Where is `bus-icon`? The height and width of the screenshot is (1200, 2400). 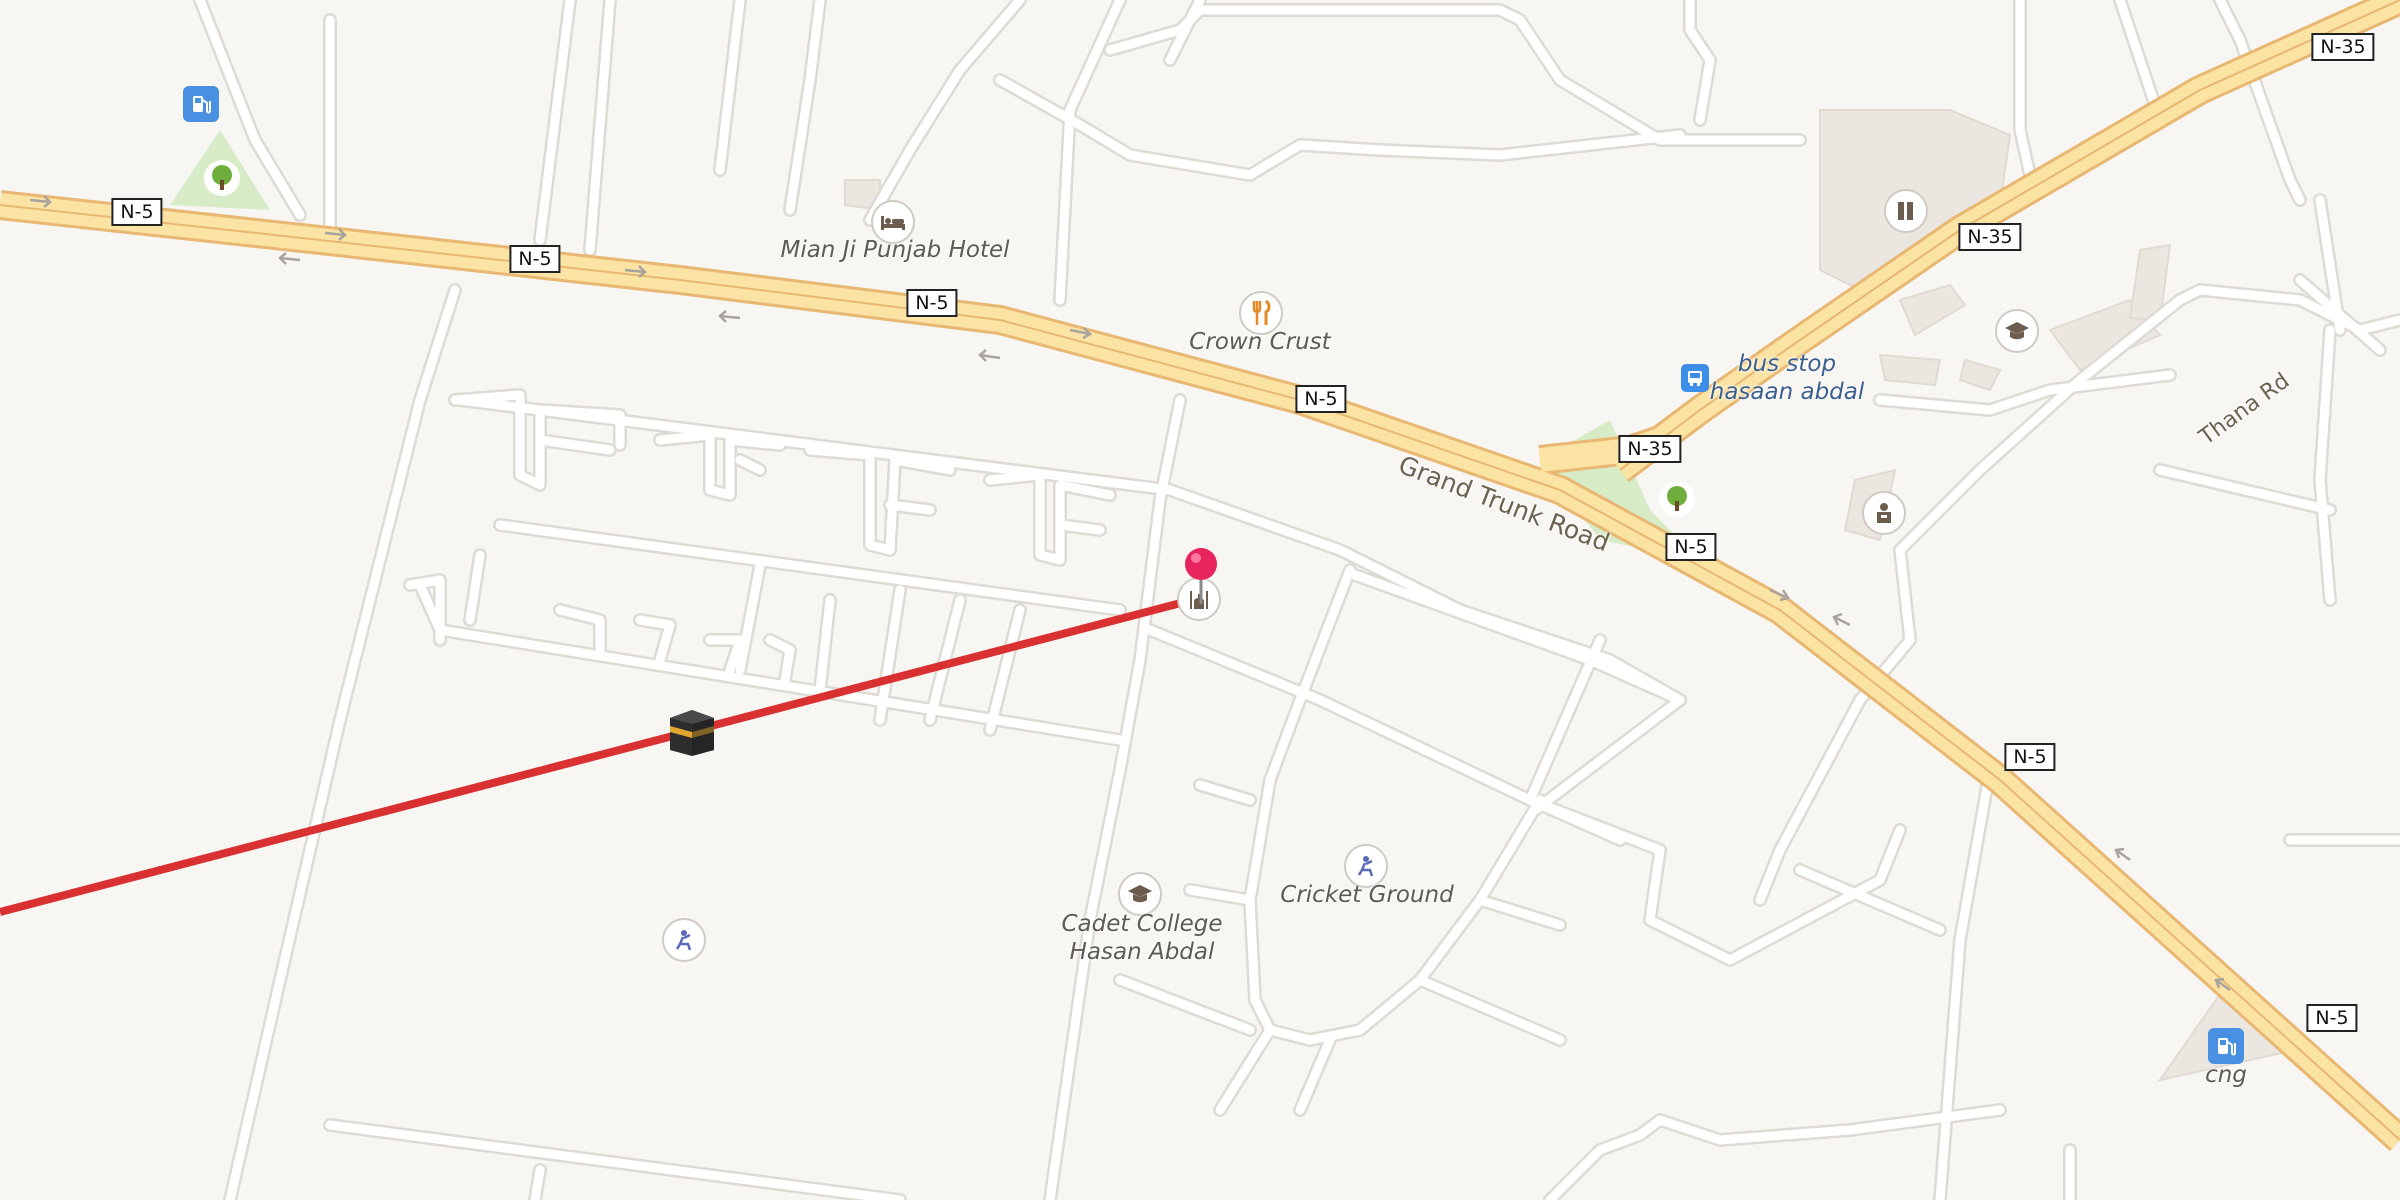
bus-icon is located at coordinates (1695, 378).